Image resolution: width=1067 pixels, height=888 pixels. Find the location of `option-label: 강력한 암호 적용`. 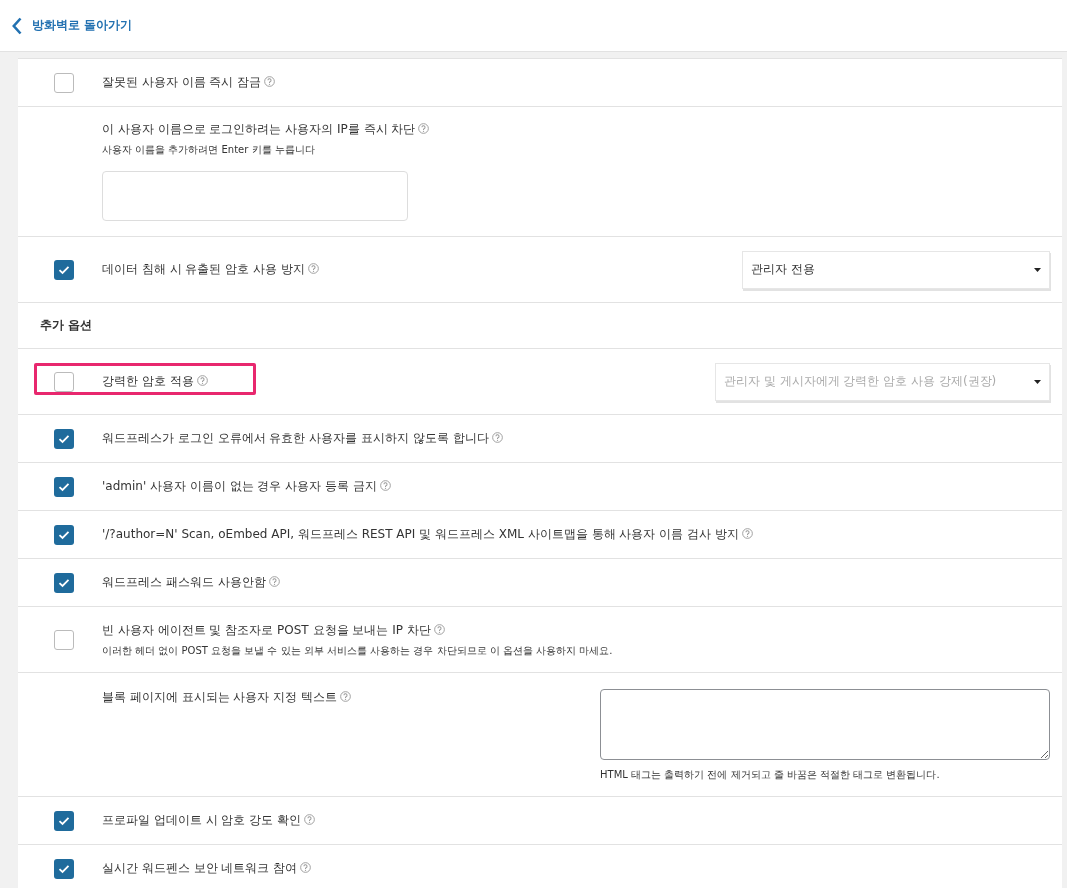

option-label: 강력한 암호 적용 is located at coordinates (155, 381).